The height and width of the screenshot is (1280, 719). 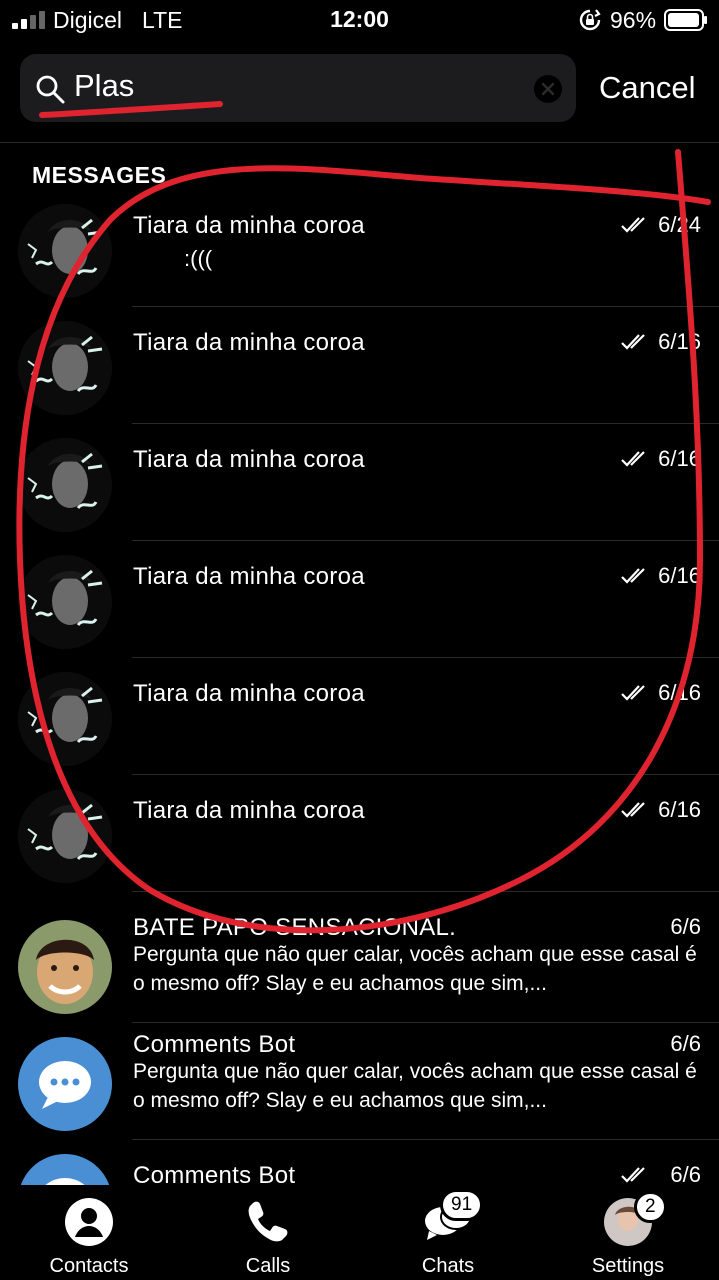 What do you see at coordinates (50, 89) in the screenshot?
I see `search-icon` at bounding box center [50, 89].